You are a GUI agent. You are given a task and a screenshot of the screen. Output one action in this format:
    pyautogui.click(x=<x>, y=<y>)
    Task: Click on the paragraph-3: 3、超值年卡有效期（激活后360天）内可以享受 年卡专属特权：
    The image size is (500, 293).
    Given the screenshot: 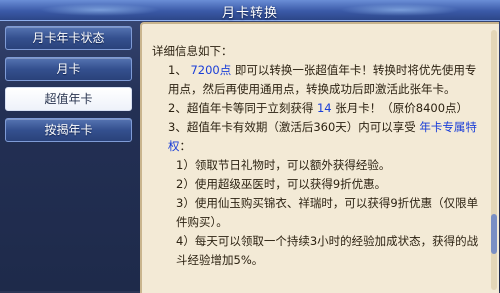 What is the action you would take?
    pyautogui.click(x=319, y=137)
    